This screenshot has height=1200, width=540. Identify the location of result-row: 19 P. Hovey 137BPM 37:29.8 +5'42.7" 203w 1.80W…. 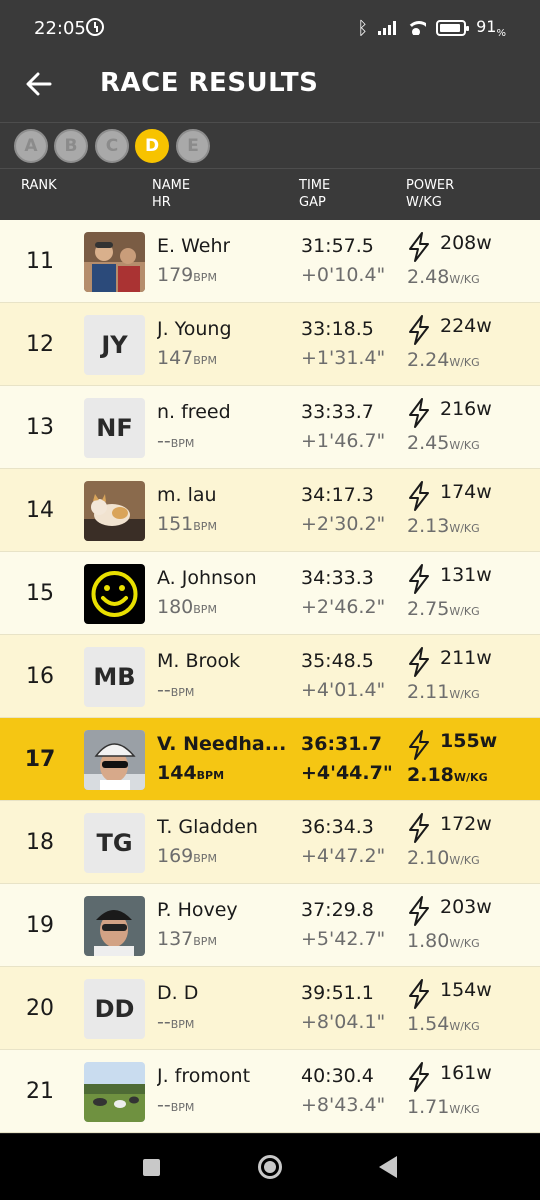
(270, 925).